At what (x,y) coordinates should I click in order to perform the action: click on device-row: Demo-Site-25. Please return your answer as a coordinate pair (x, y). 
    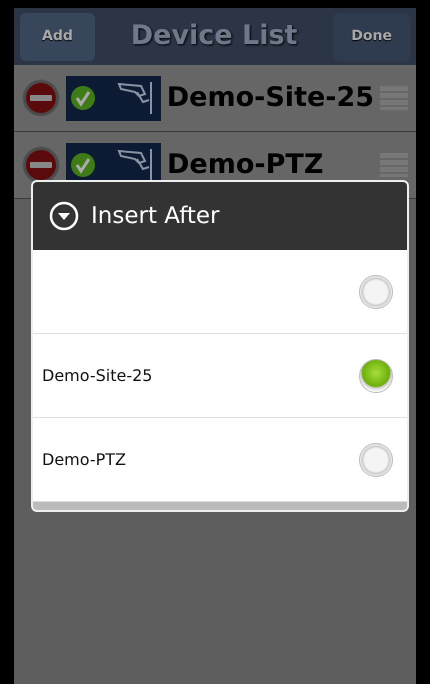
    Looking at the image, I should click on (215, 98).